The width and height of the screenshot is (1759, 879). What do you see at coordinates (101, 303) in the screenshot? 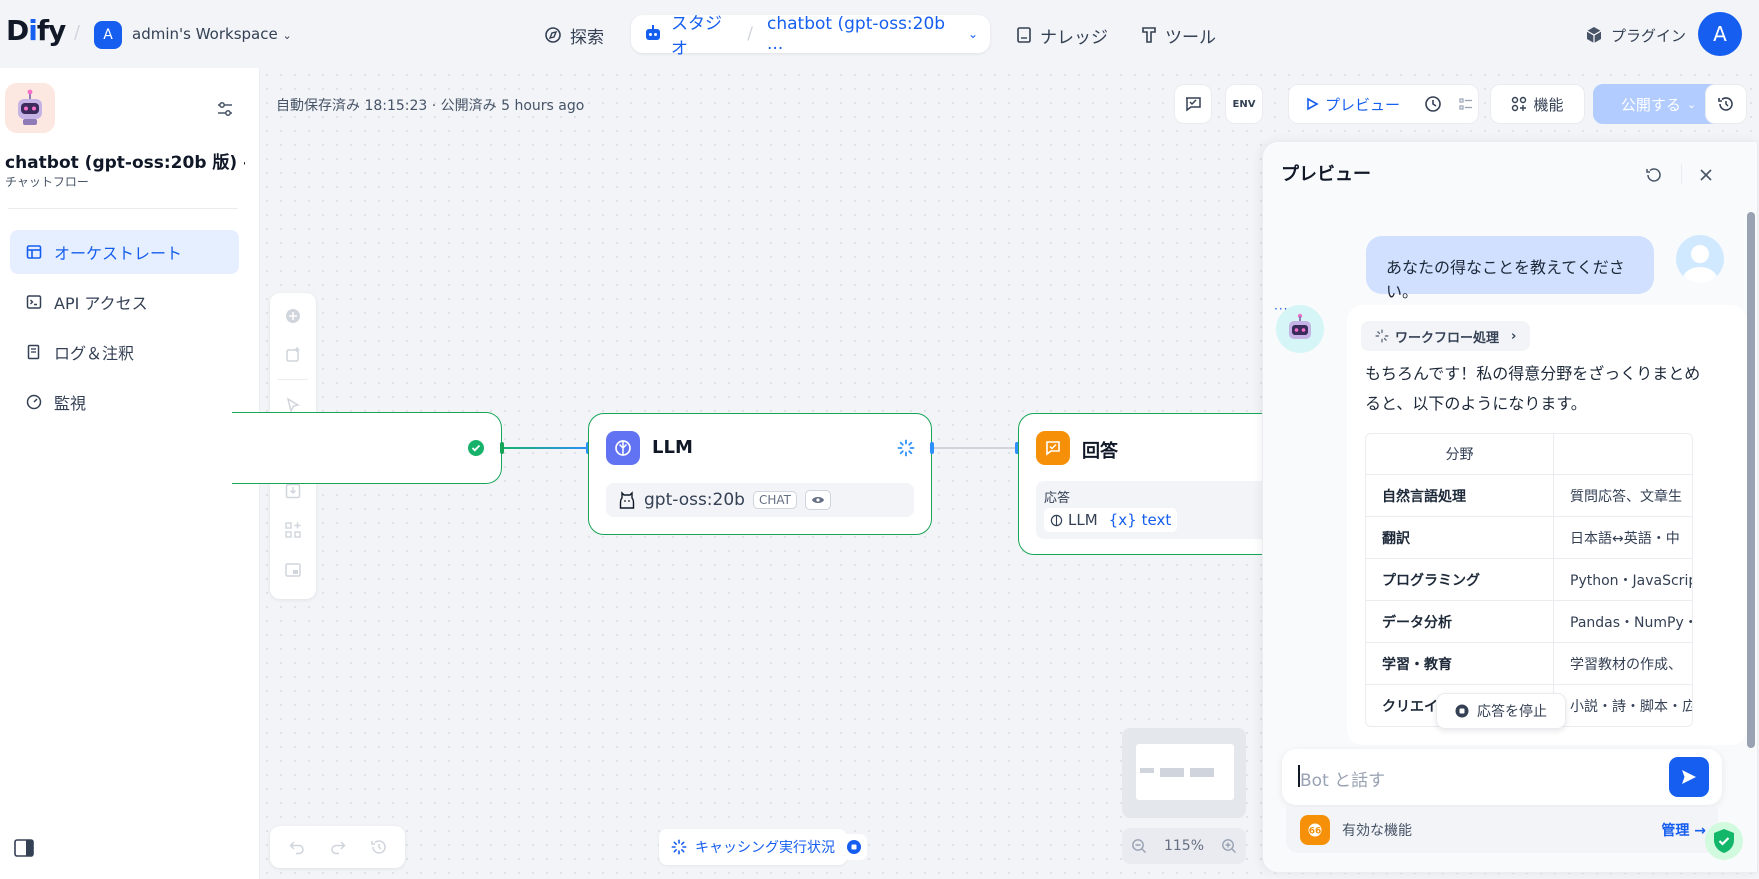
I see `sidebar-item-label: API アクセス` at bounding box center [101, 303].